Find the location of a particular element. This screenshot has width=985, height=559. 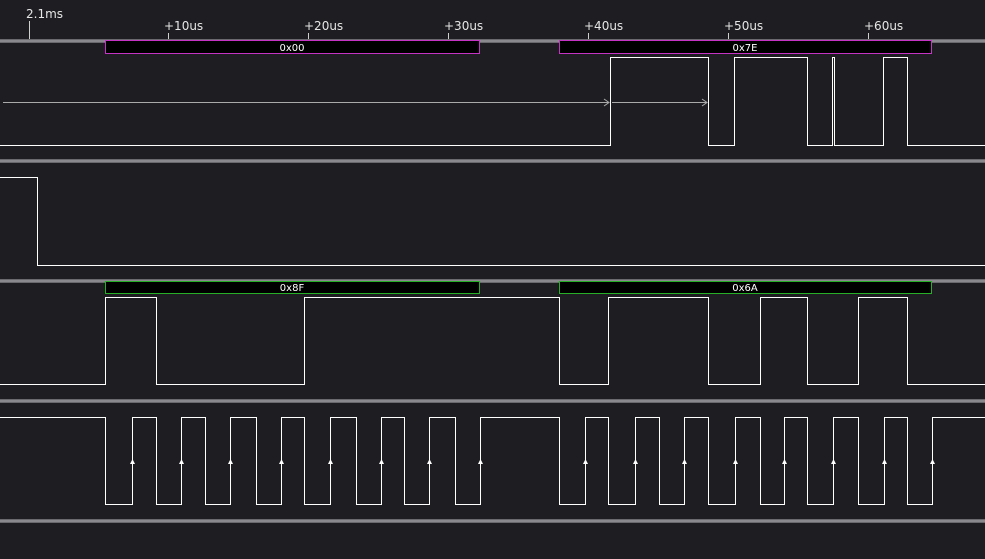

decode-bubble: 0x00 is located at coordinates (292, 47).